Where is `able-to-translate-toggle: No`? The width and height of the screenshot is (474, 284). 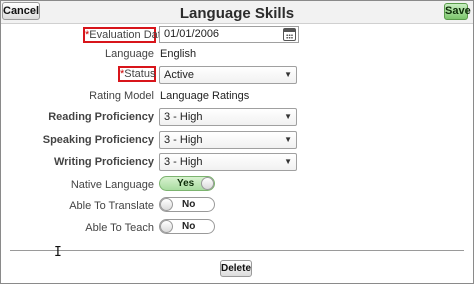
able-to-translate-toggle: No is located at coordinates (187, 204).